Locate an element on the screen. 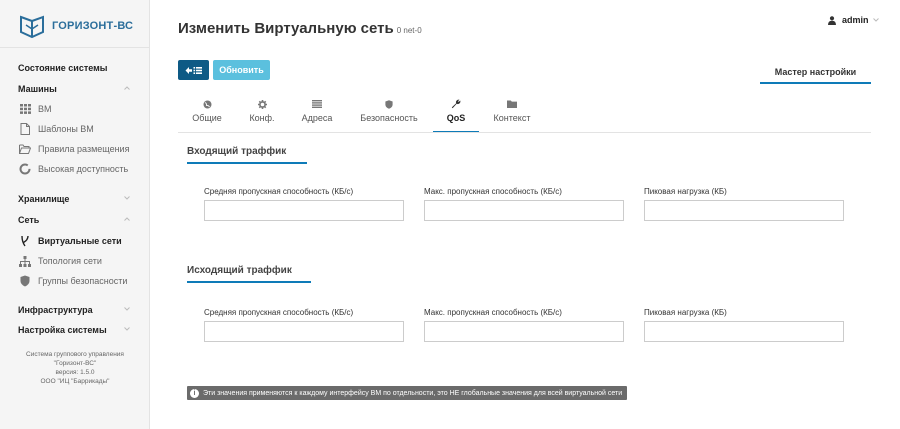  tab-config: Конф. is located at coordinates (262, 115).